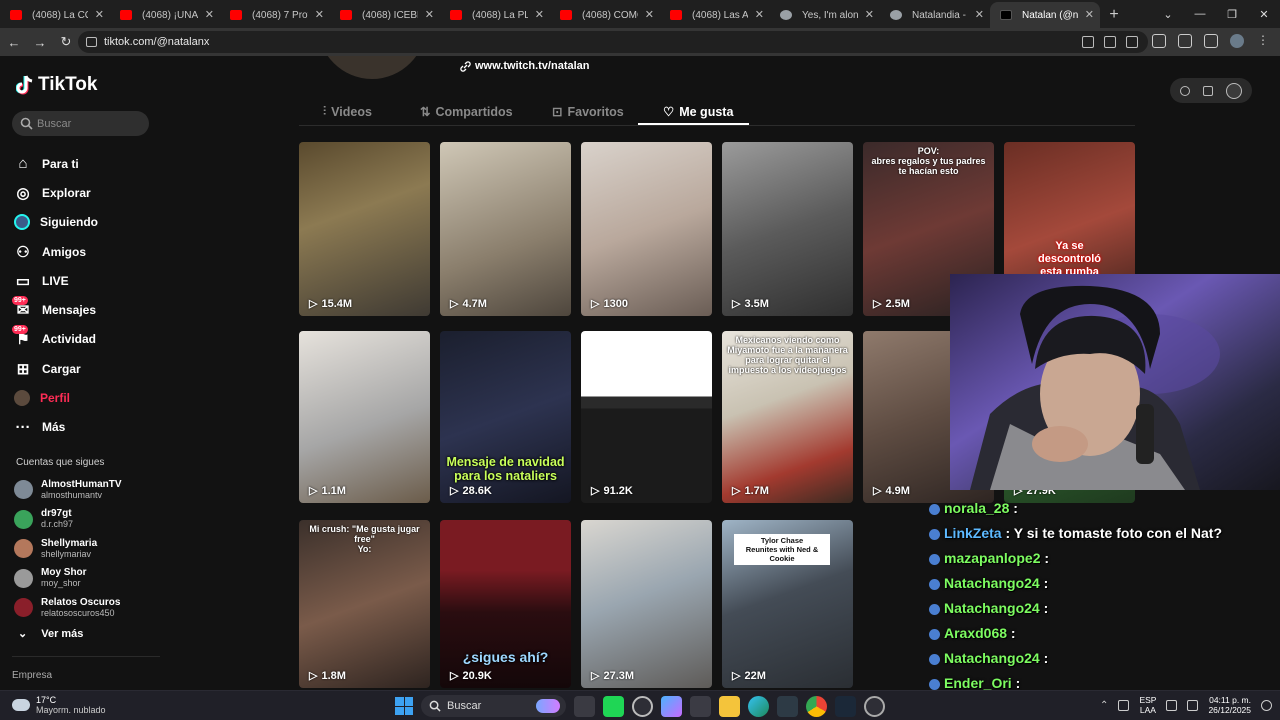 The height and width of the screenshot is (720, 1280). What do you see at coordinates (825, 15) in the screenshot?
I see `browser-tab: Yes, I'm alone. by ✕` at bounding box center [825, 15].